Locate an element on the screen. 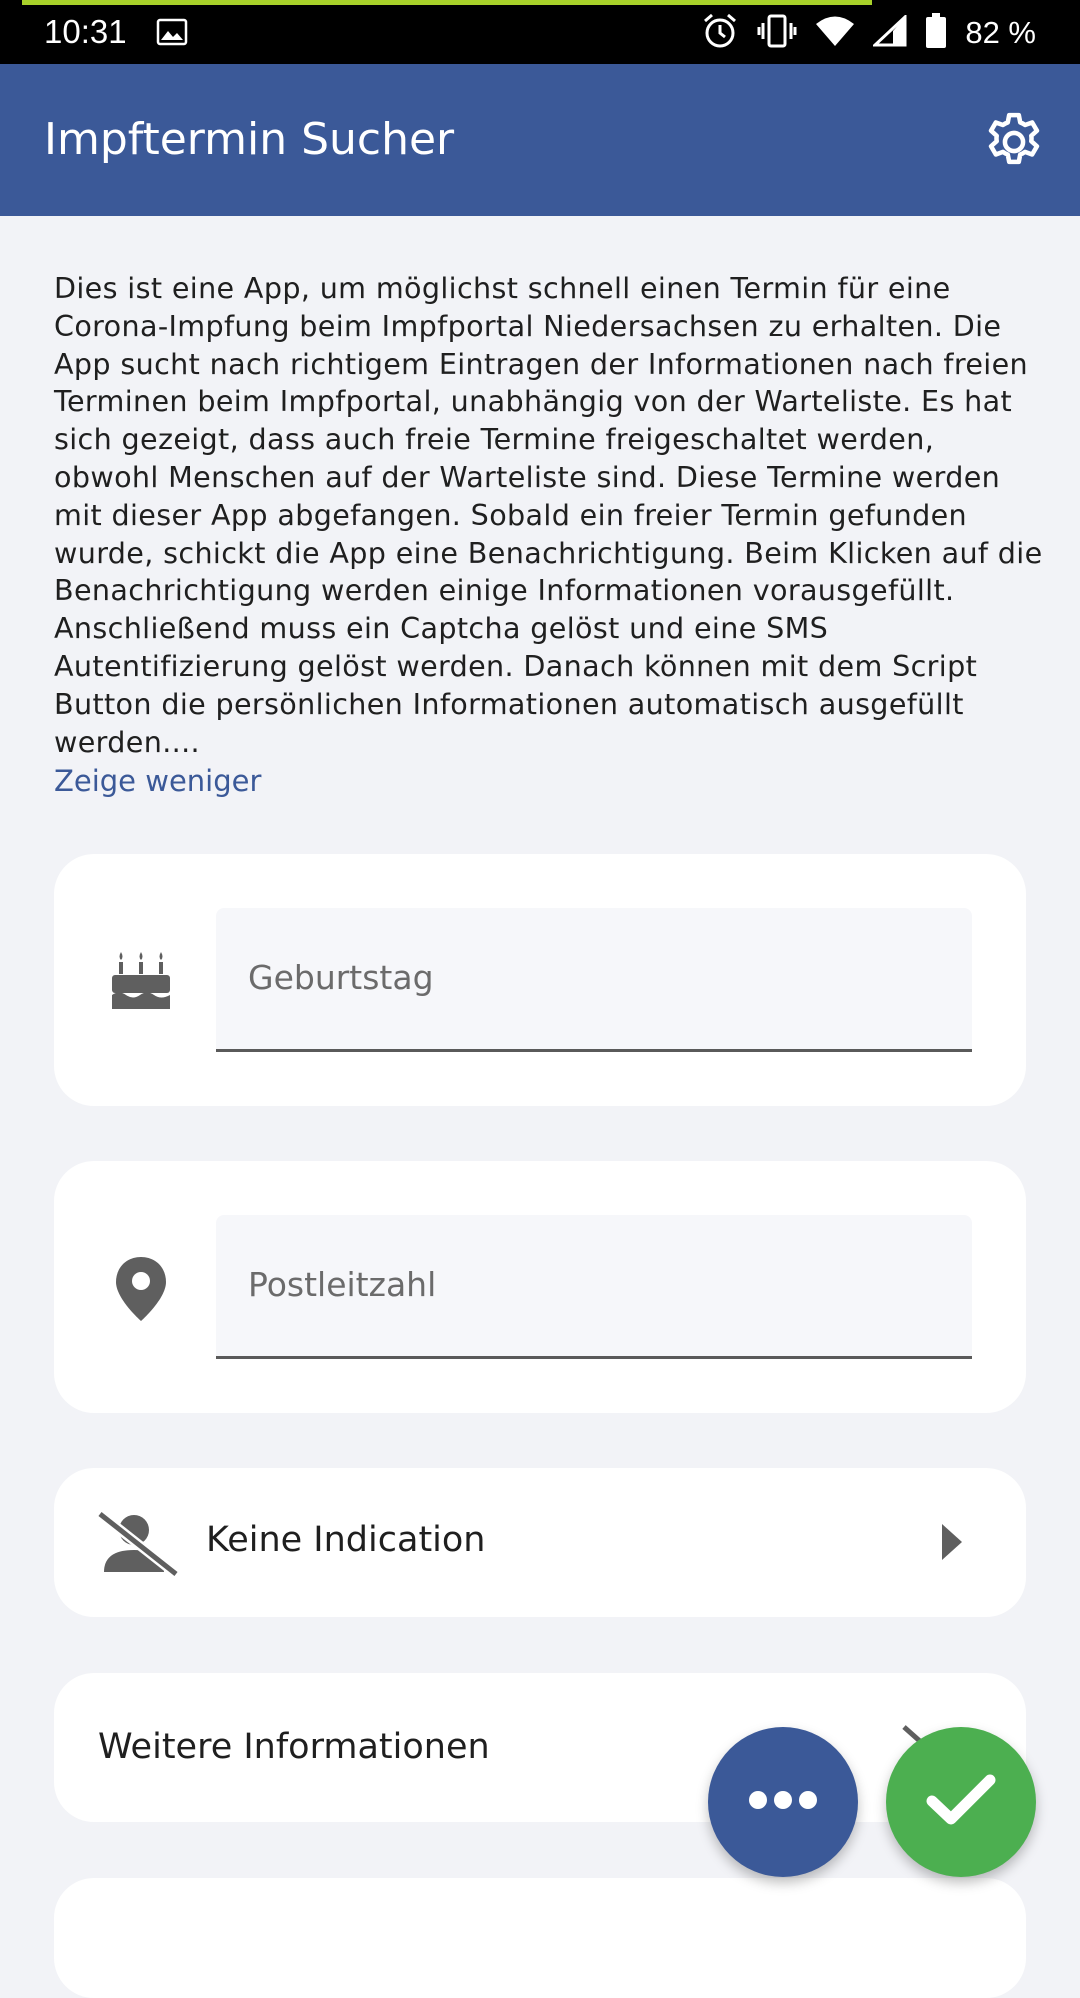 The height and width of the screenshot is (1998, 1080). battery-percentage: 82 % is located at coordinates (1000, 32).